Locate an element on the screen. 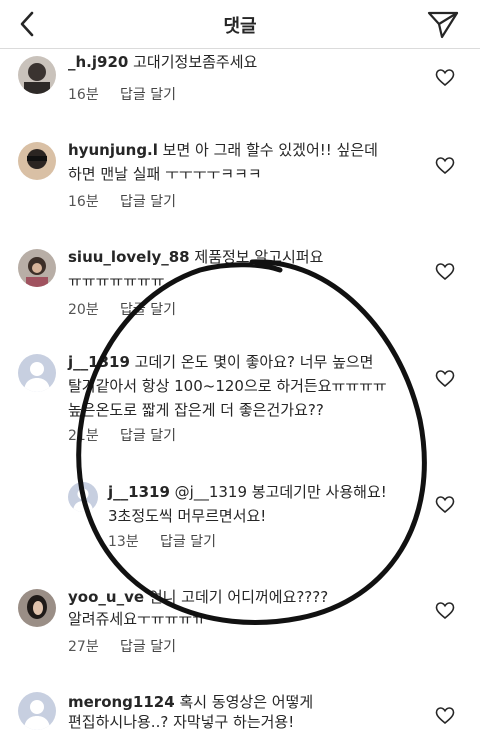 Image resolution: width=480 pixels, height=734 pixels. comment-text: hyunjung.l 보면 아 그래 할수 있겠어!! 싶은데 is located at coordinates (223, 150).